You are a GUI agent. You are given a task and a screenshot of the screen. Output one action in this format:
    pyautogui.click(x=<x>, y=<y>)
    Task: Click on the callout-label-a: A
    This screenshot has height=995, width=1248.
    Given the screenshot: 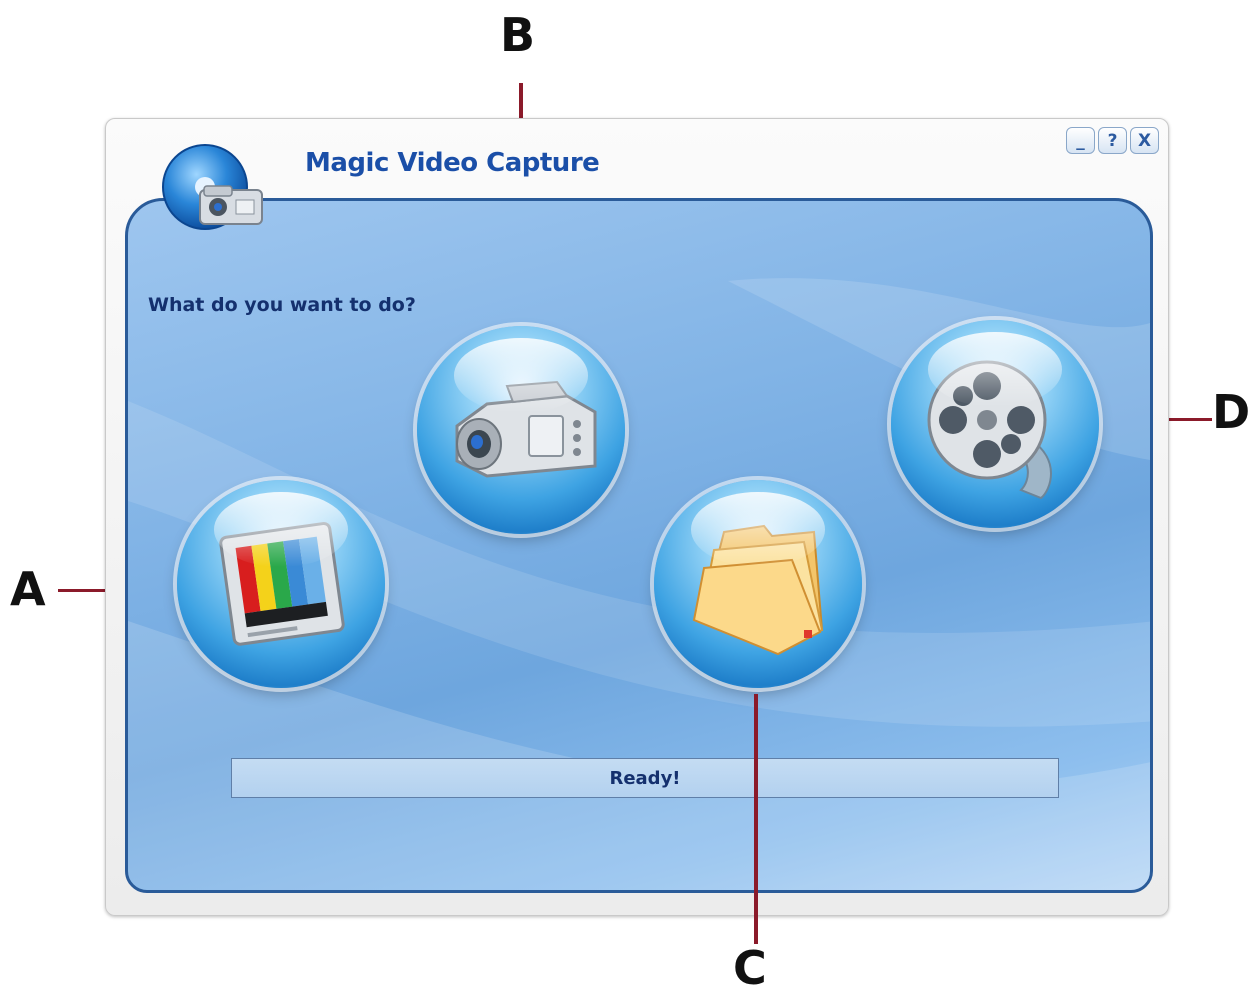 What is the action you would take?
    pyautogui.click(x=28, y=589)
    